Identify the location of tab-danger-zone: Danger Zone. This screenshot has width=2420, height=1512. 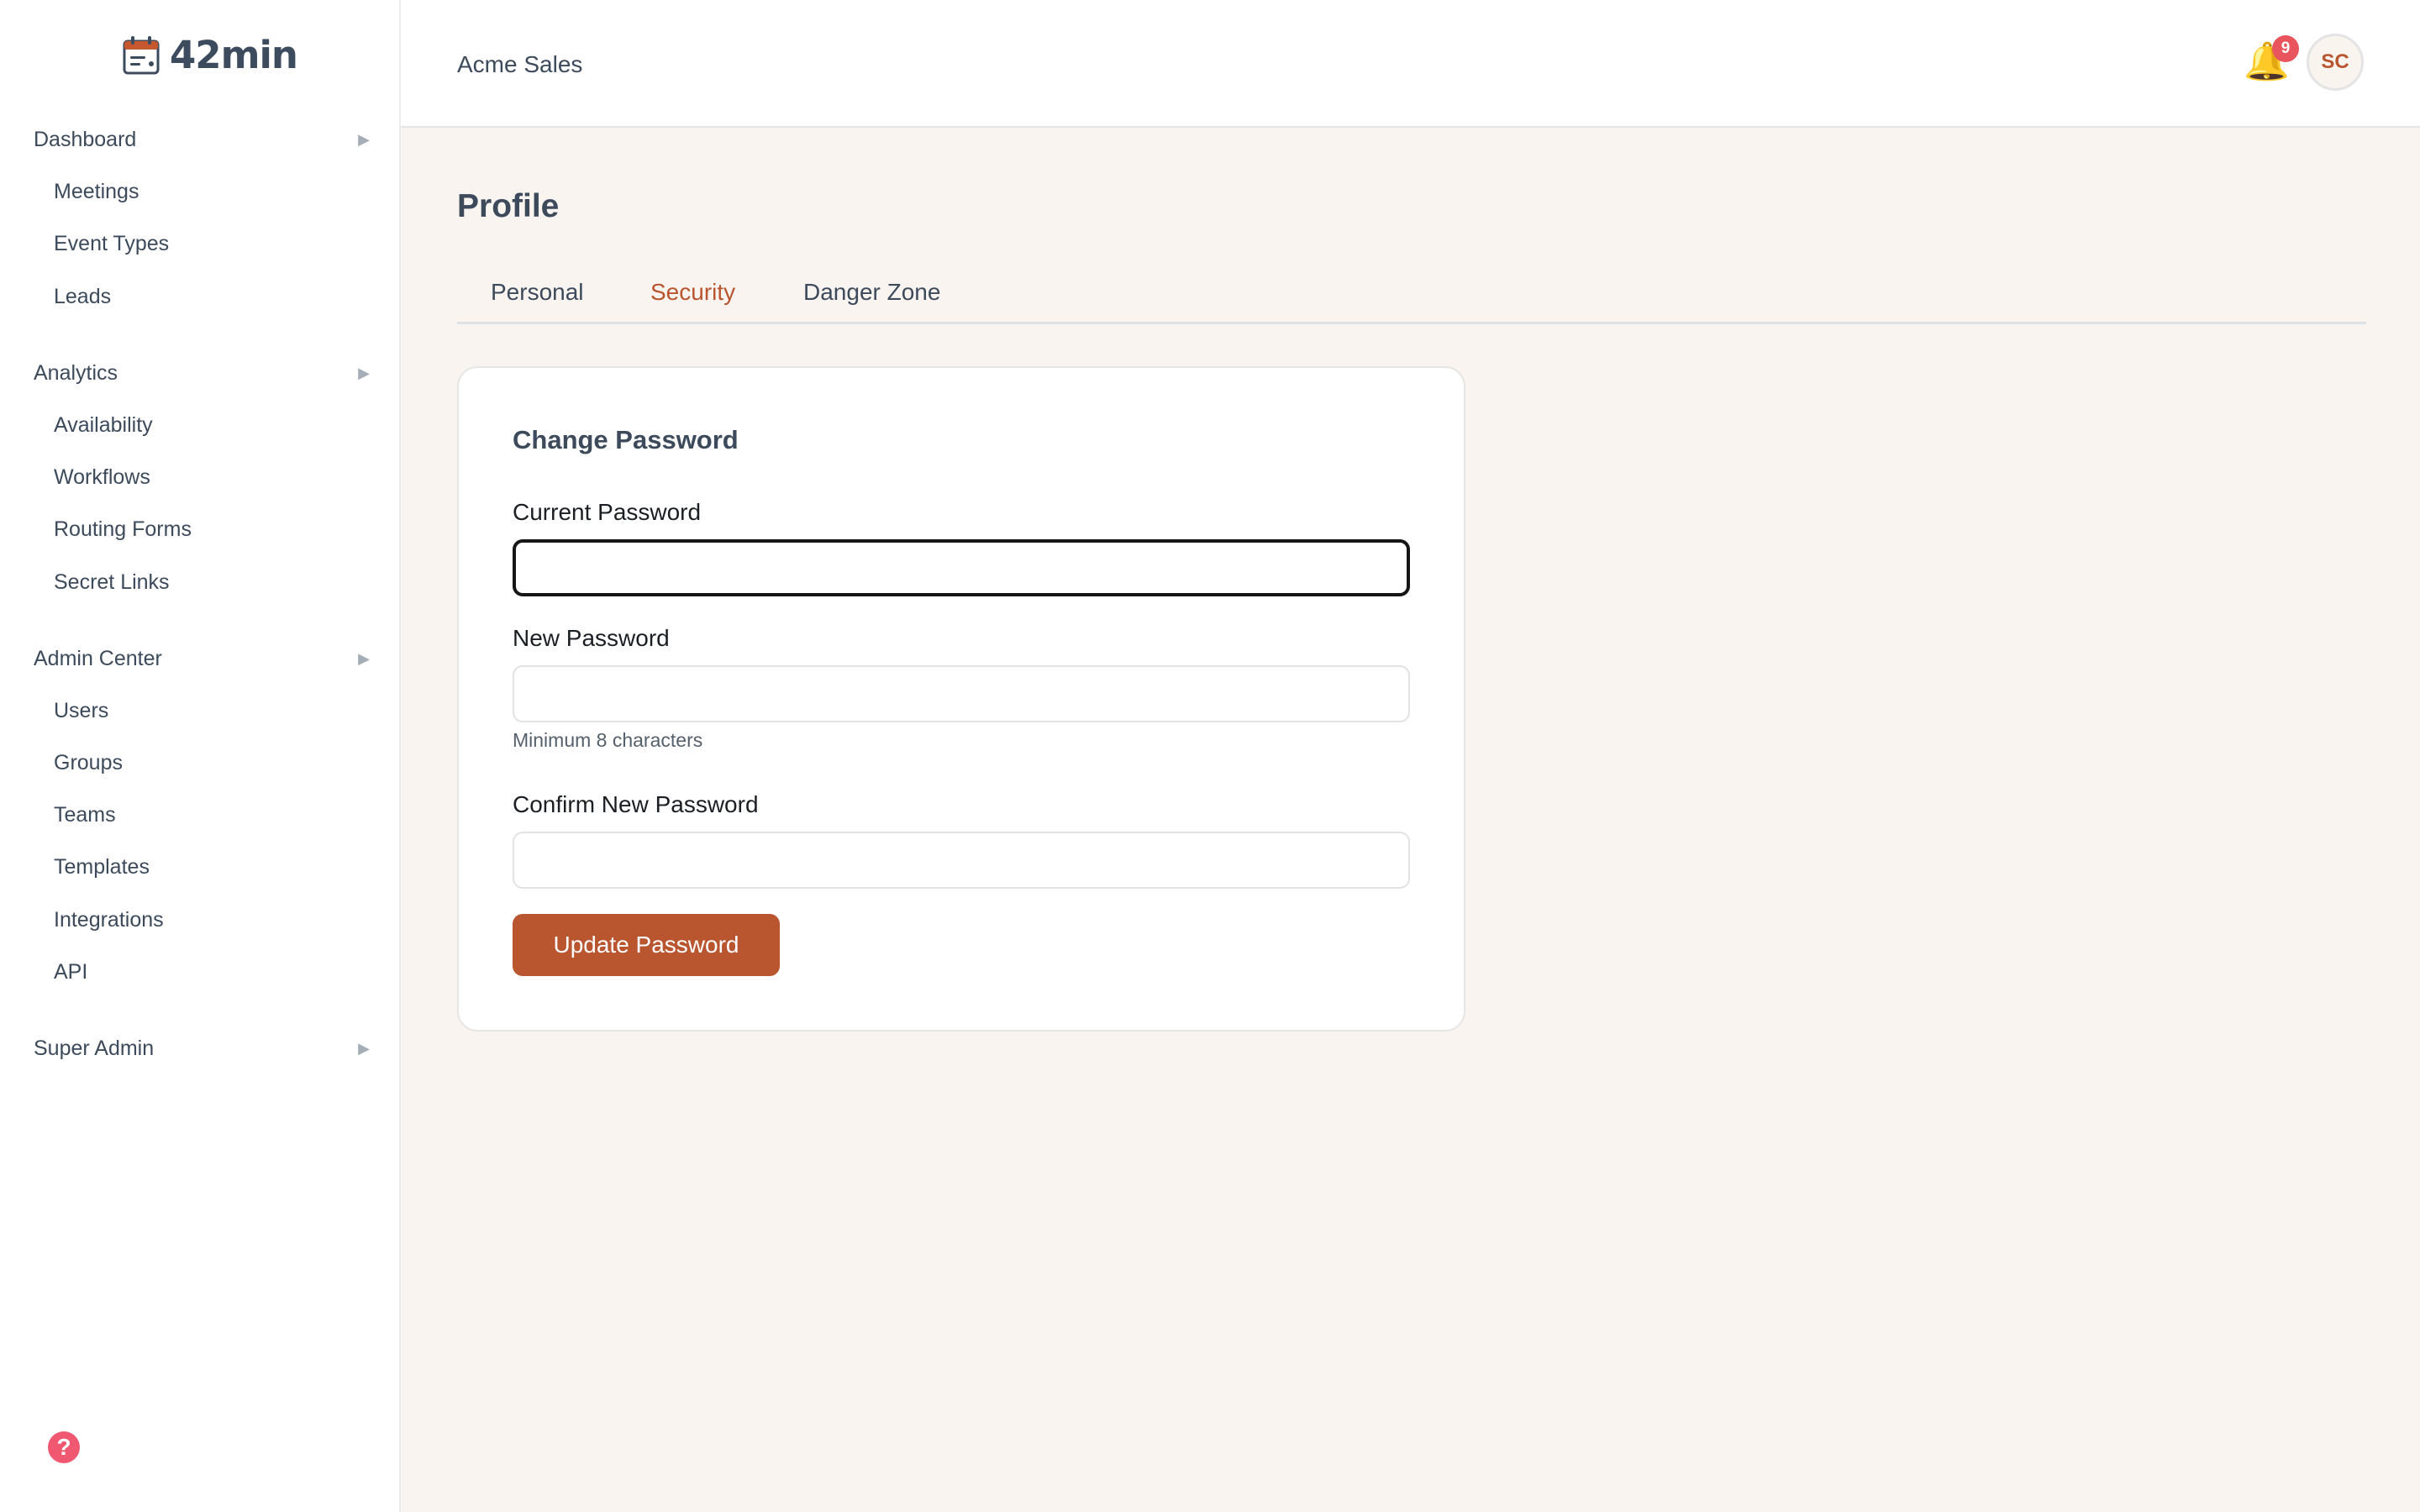
(871, 292).